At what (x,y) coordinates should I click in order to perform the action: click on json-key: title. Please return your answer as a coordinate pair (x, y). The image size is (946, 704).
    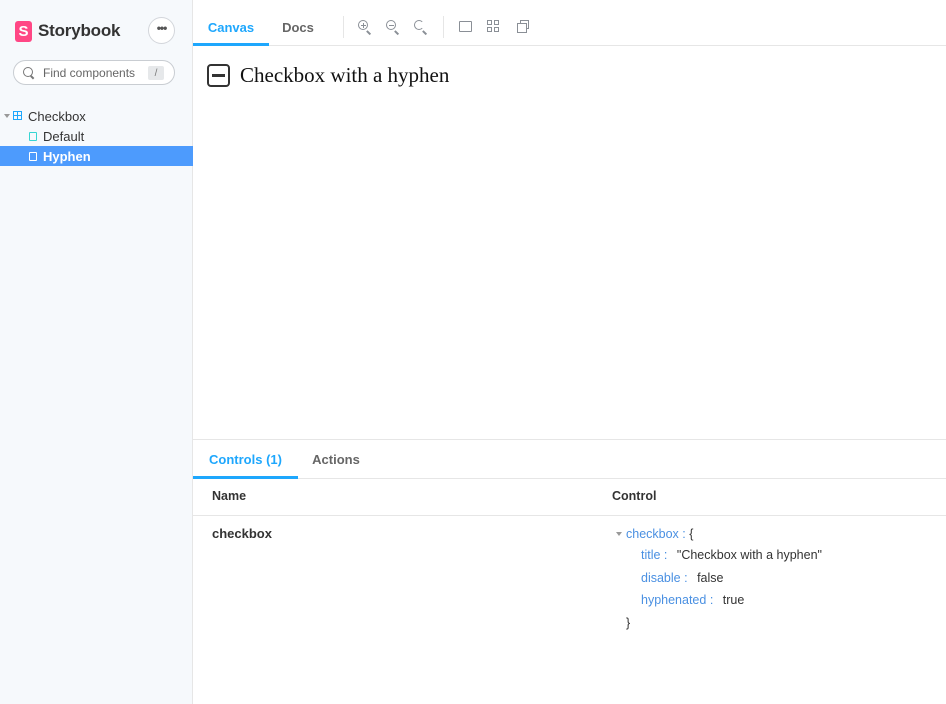
    Looking at the image, I should click on (651, 555).